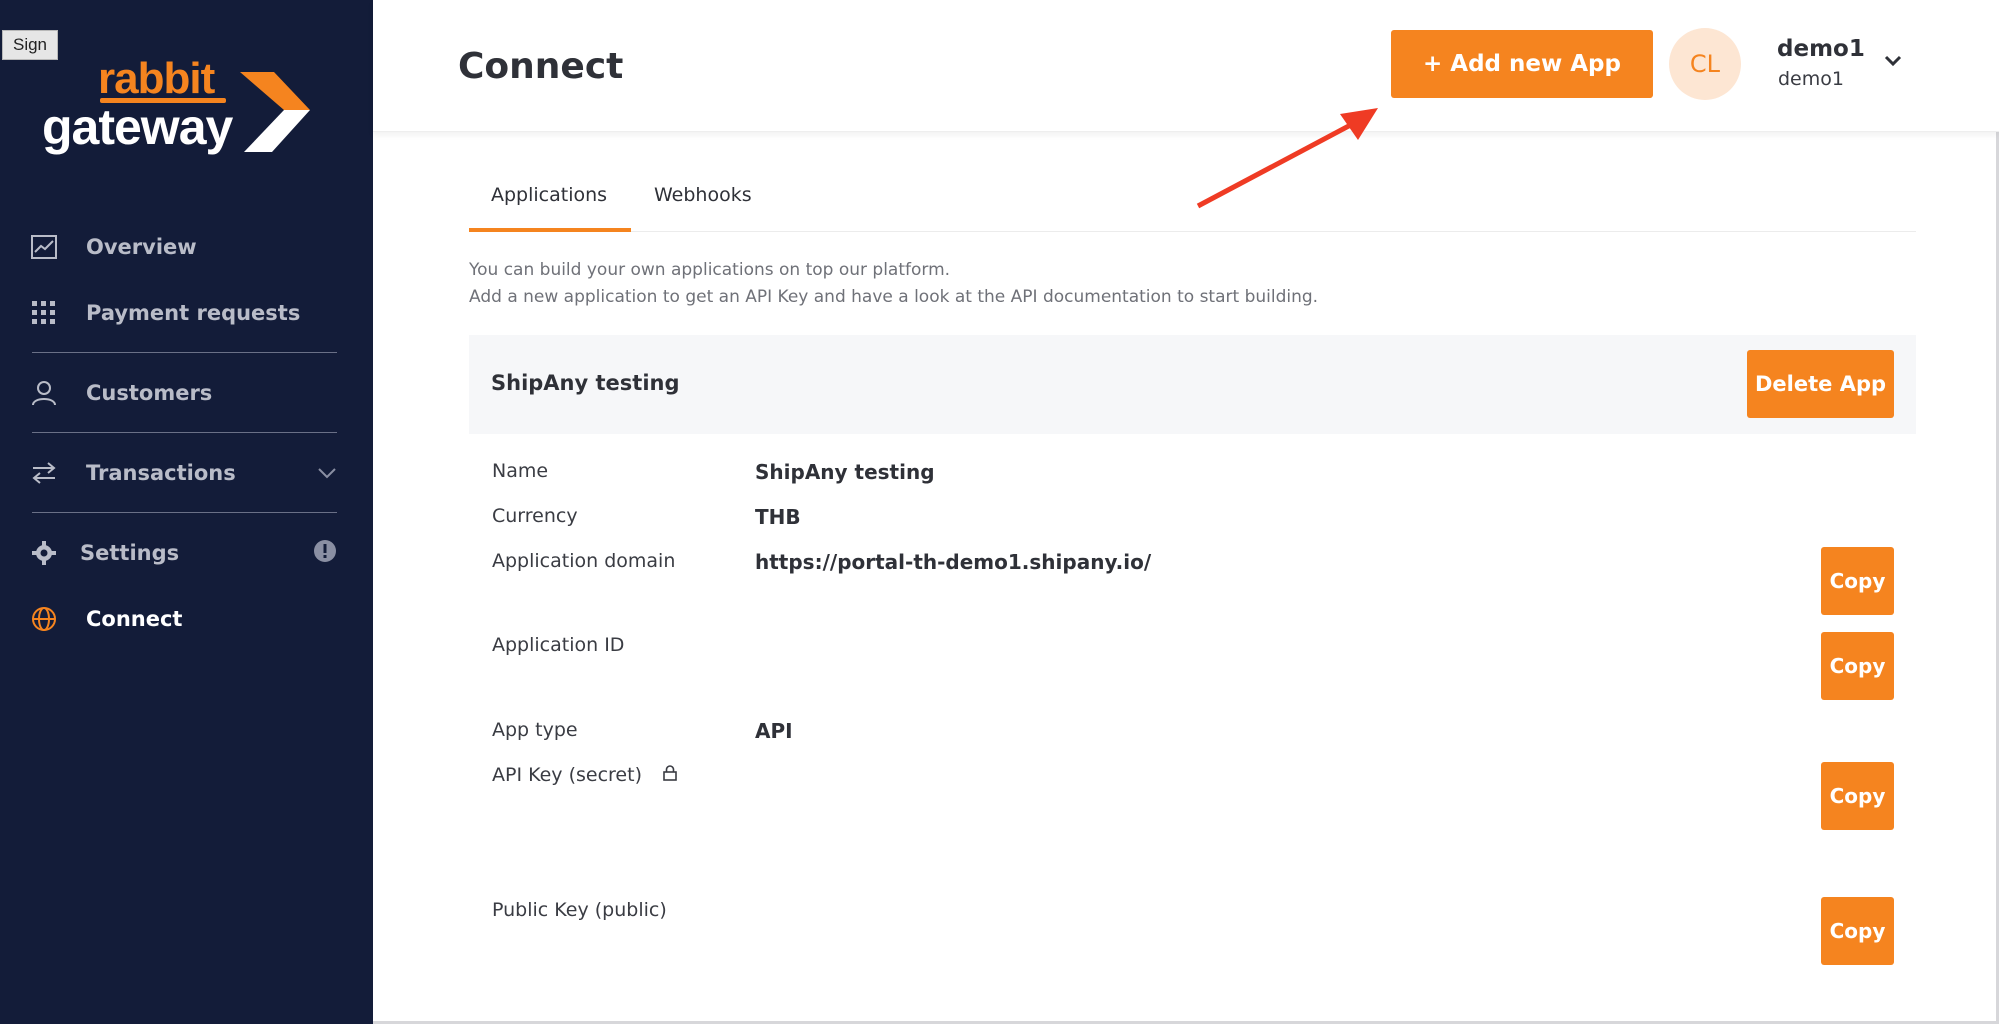  What do you see at coordinates (130, 553) in the screenshot?
I see `sidebar-item-label: Settings` at bounding box center [130, 553].